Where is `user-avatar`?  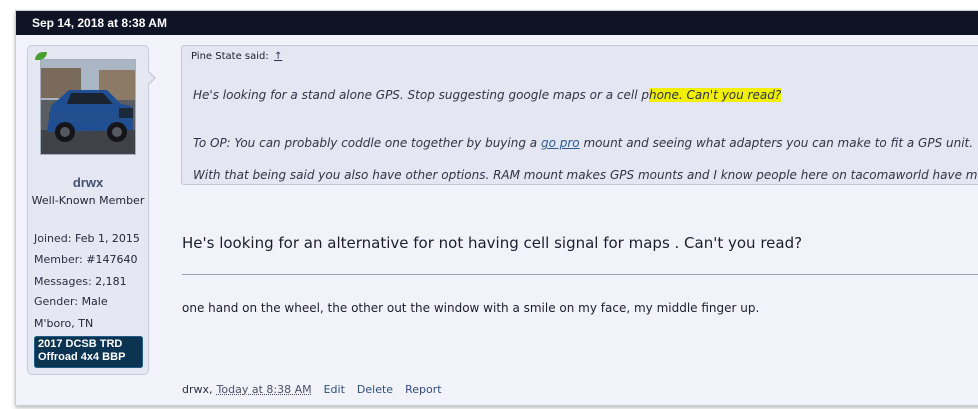
user-avatar is located at coordinates (88, 107).